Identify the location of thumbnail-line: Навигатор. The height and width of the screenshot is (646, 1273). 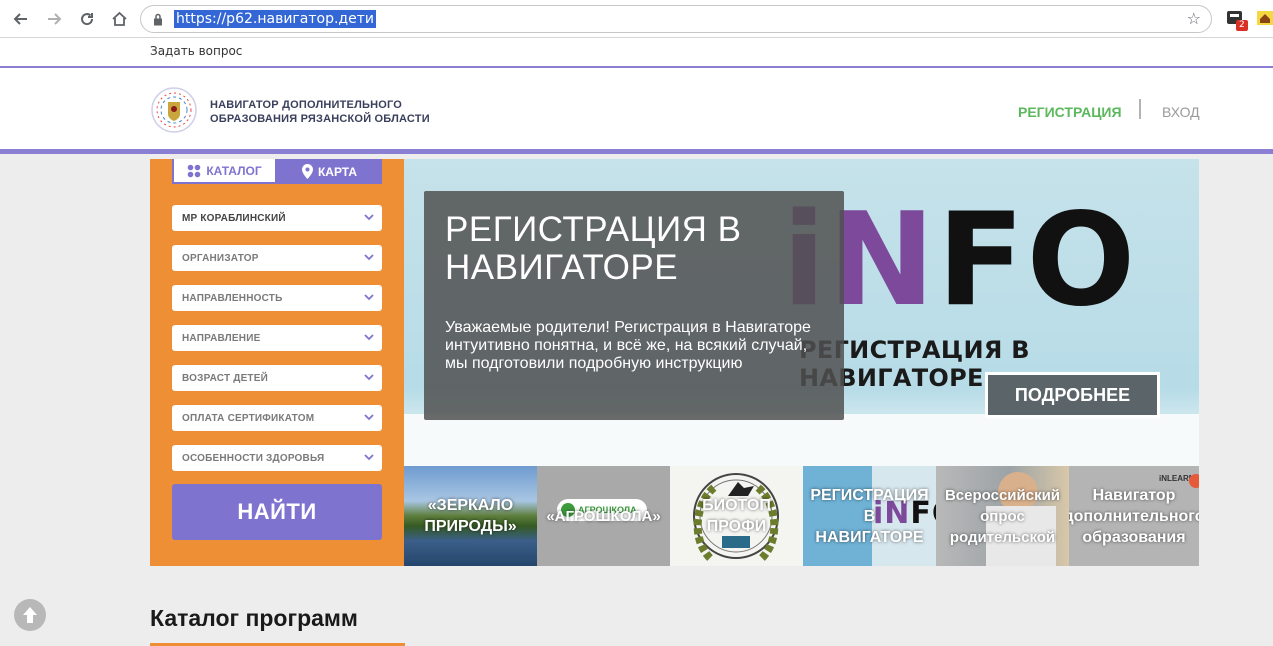
(1134, 495).